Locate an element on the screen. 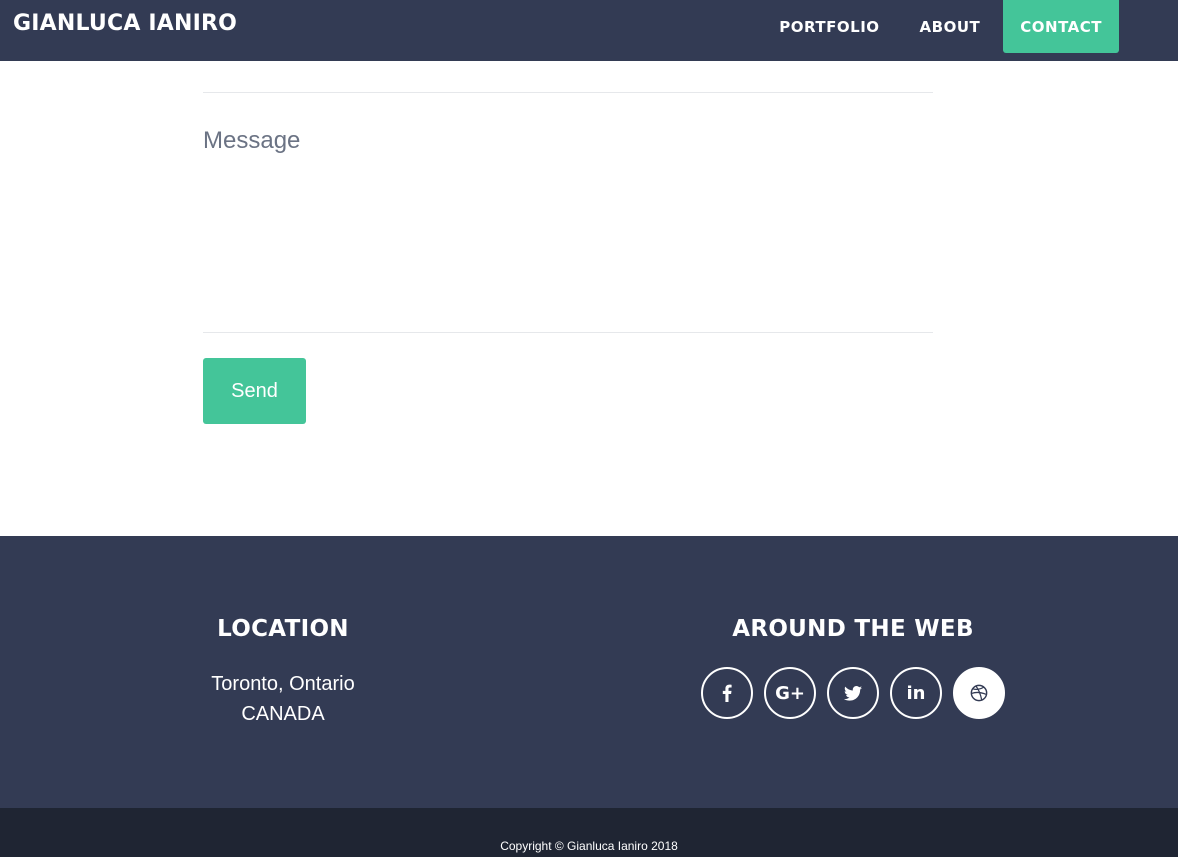  google-plus-icon: G+ is located at coordinates (790, 693).